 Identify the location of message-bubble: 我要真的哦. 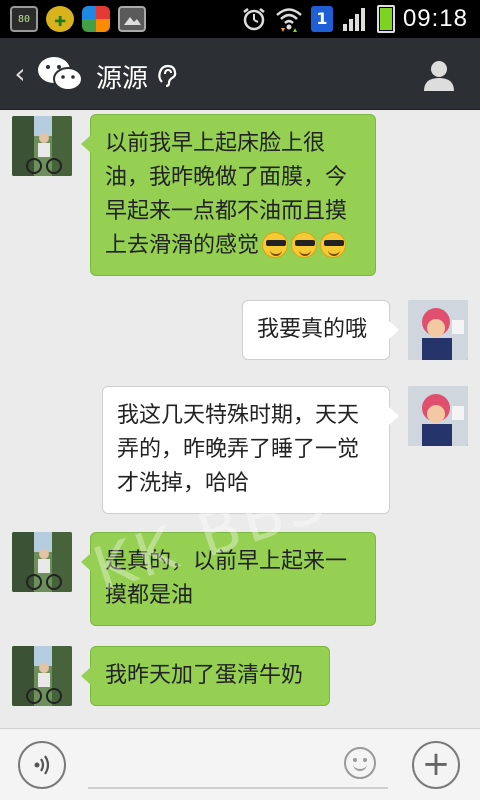
(320, 330).